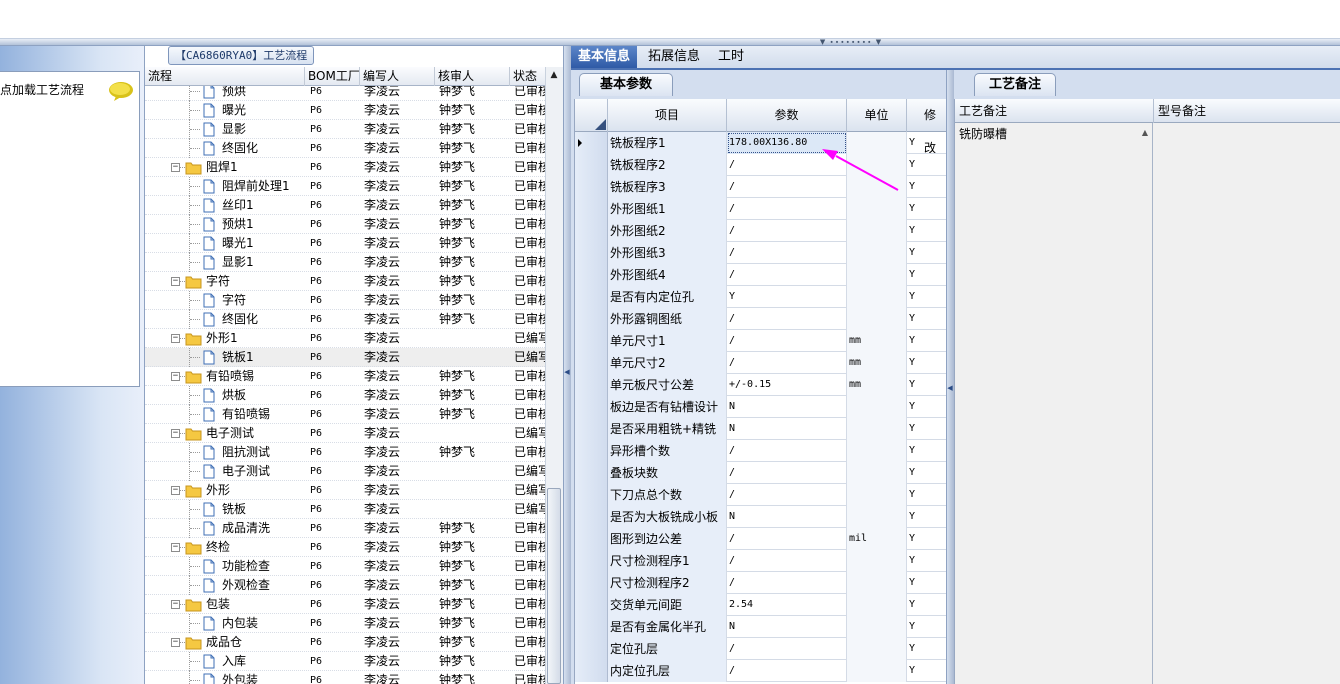 The width and height of the screenshot is (1340, 684). I want to click on param-row: 是否有金属化半孔 N Y, so click(760, 627).